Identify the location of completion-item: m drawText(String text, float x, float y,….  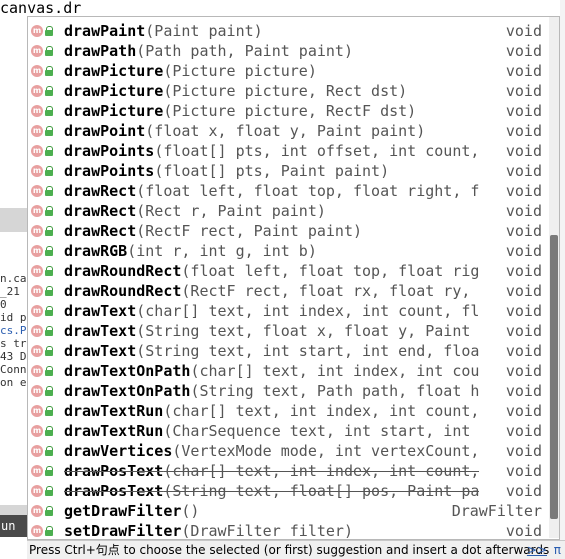
(288, 331).